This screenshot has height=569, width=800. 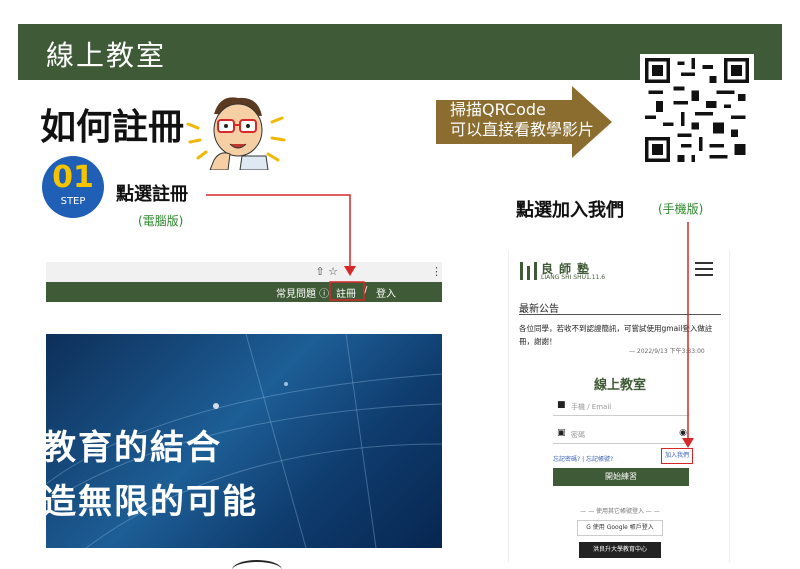 I want to click on step-number: 01, so click(x=73, y=177).